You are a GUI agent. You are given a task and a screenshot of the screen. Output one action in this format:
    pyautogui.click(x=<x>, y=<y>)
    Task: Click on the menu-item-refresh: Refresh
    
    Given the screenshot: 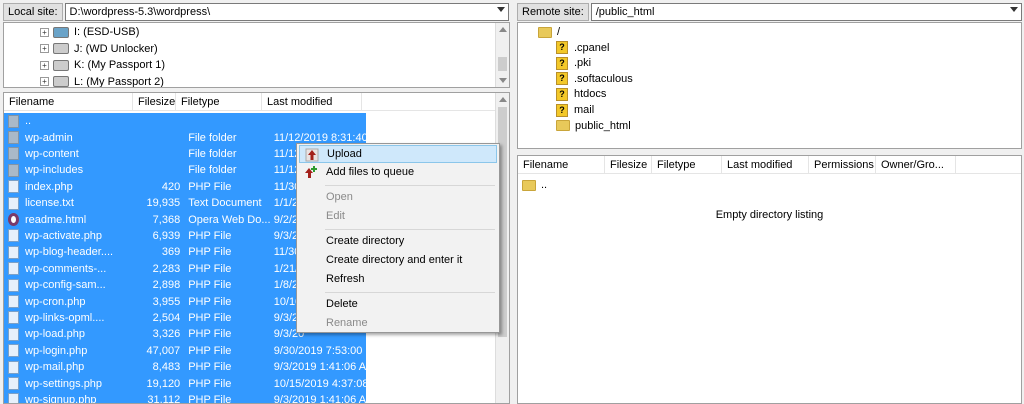 What is the action you would take?
    pyautogui.click(x=398, y=279)
    